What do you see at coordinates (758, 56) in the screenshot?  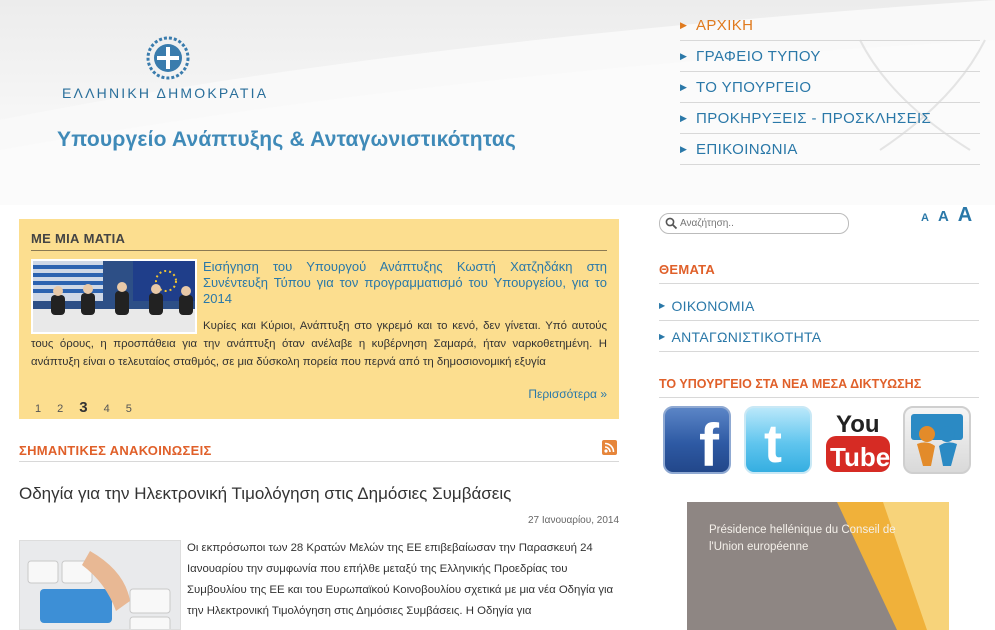 I see `nav-label: ΓΡΑΦΕΙΟ ΤΥΠΟΥ` at bounding box center [758, 56].